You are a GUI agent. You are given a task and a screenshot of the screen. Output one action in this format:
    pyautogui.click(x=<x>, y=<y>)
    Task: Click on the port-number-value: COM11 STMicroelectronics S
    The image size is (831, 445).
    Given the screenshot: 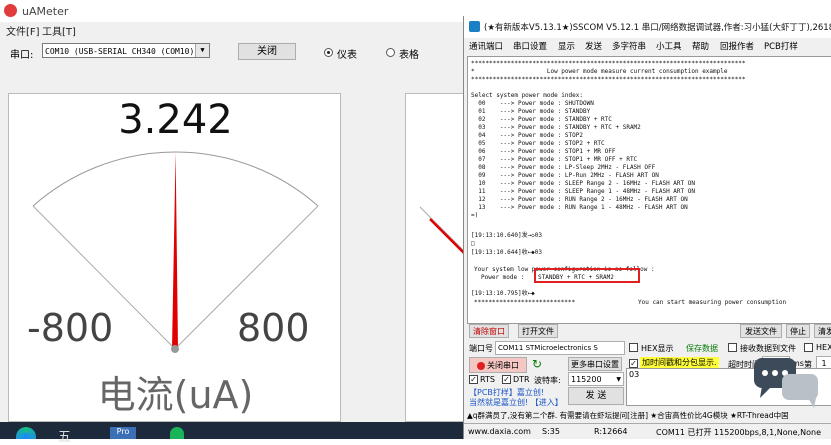 What is the action you would take?
    pyautogui.click(x=548, y=348)
    